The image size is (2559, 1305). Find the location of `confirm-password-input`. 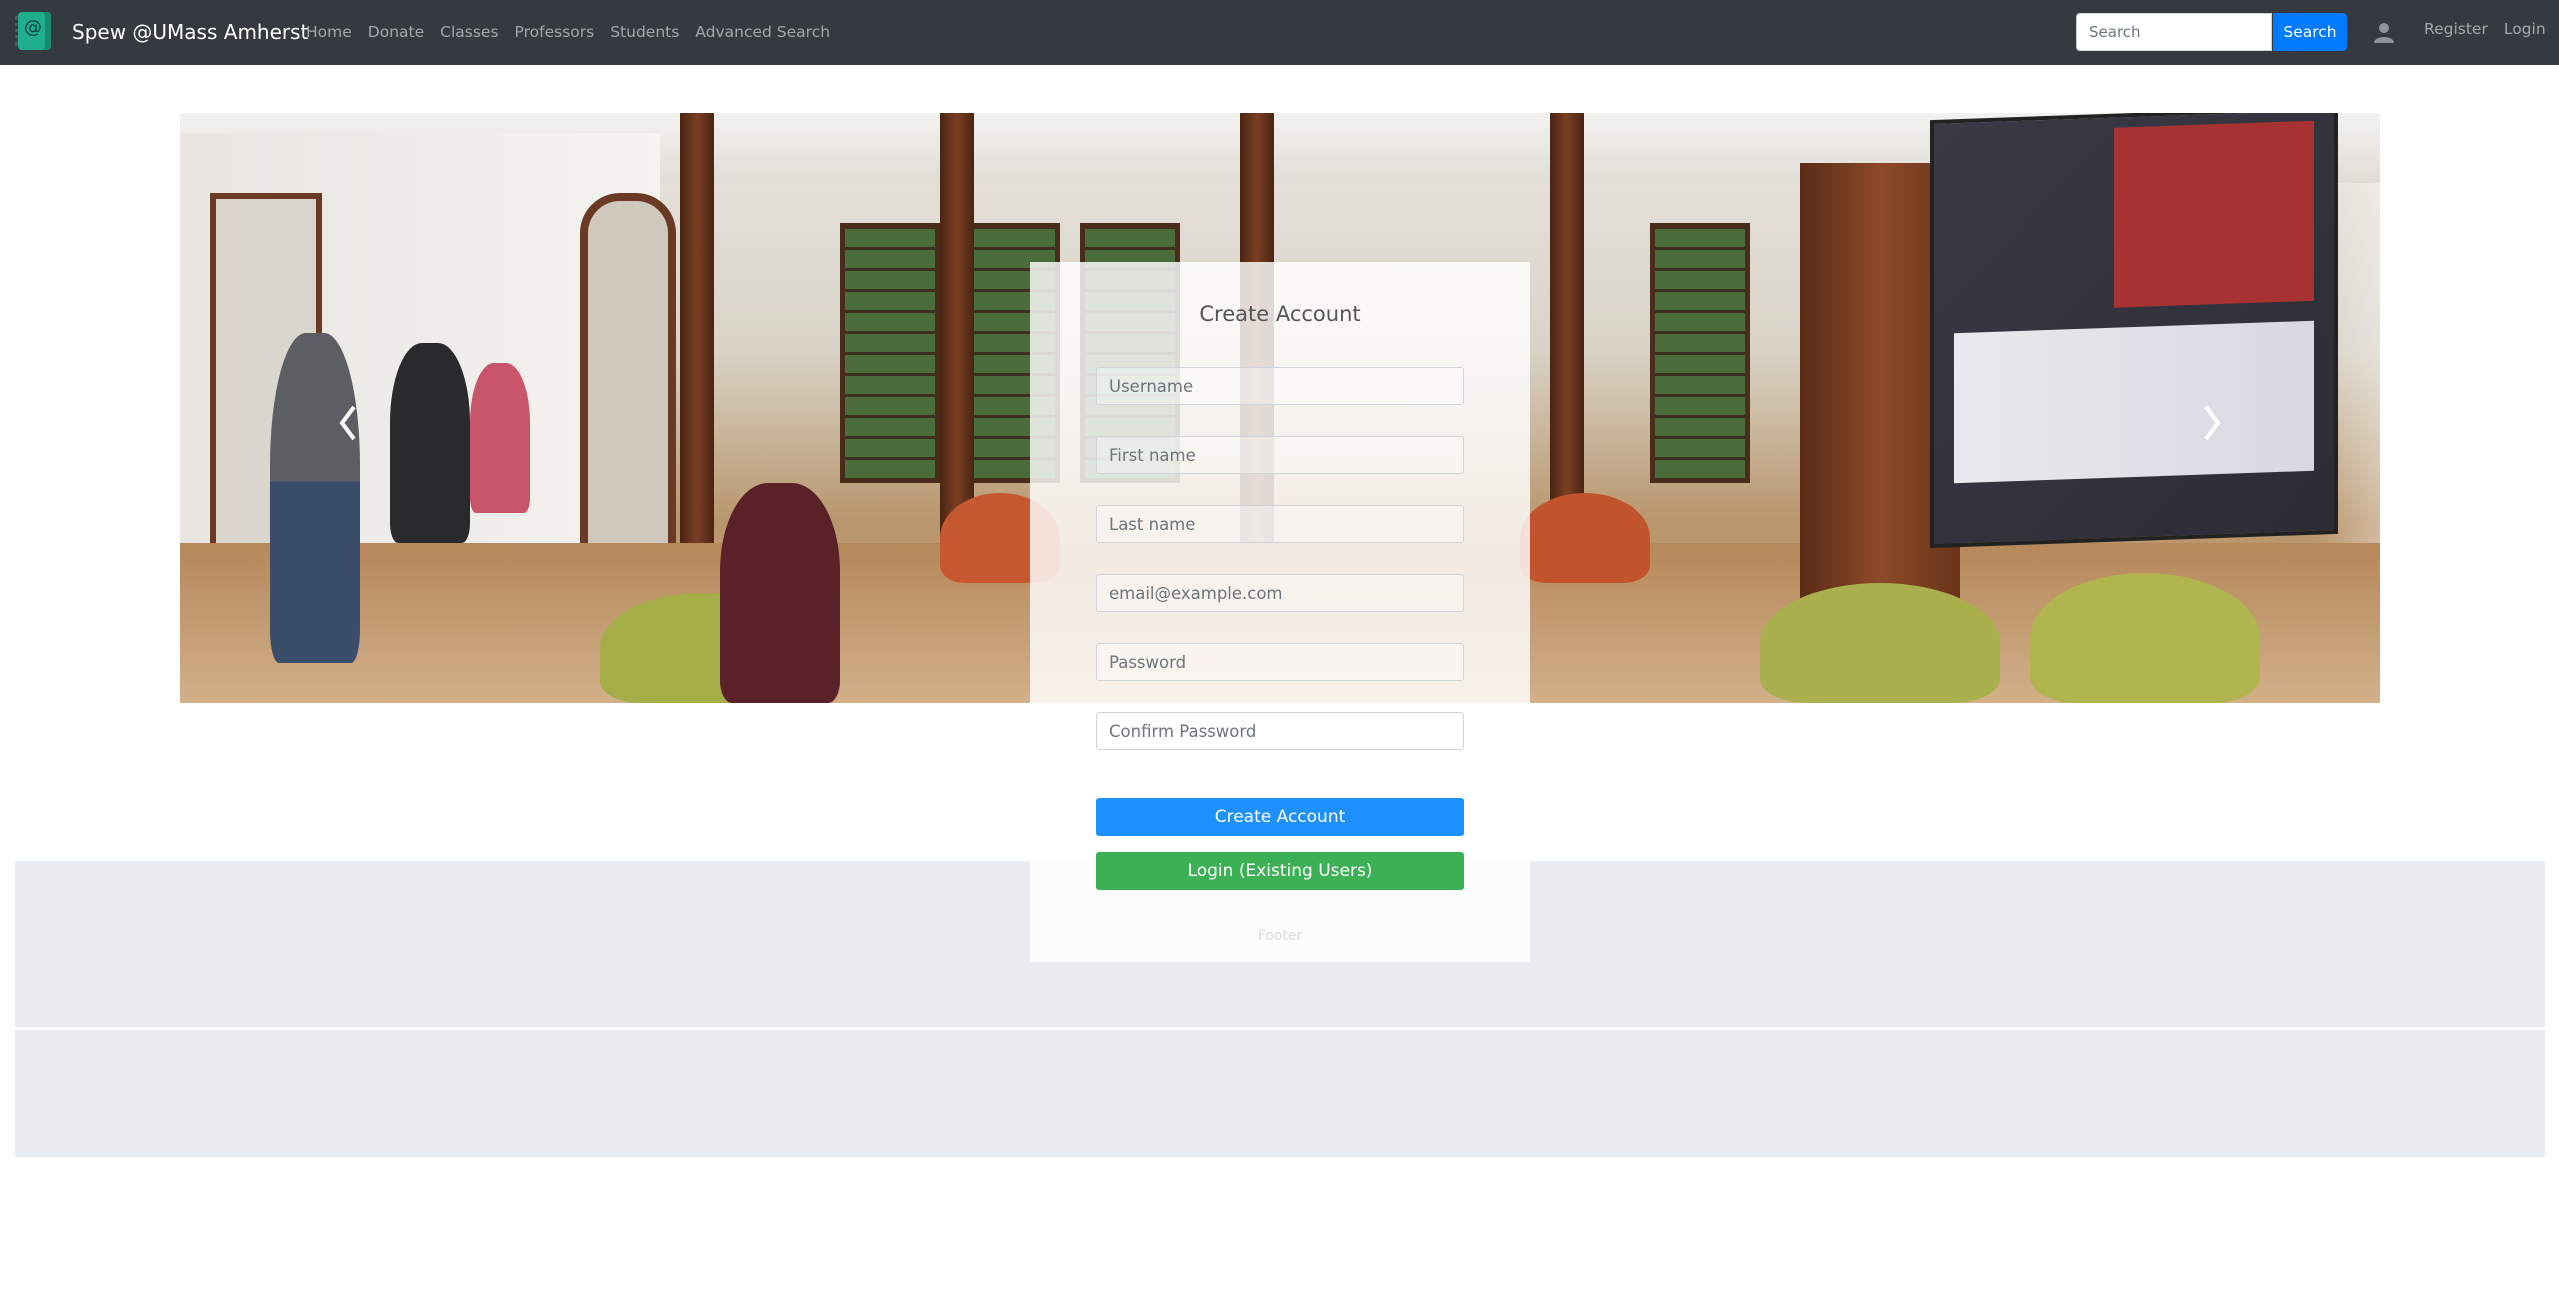

confirm-password-input is located at coordinates (1280, 731).